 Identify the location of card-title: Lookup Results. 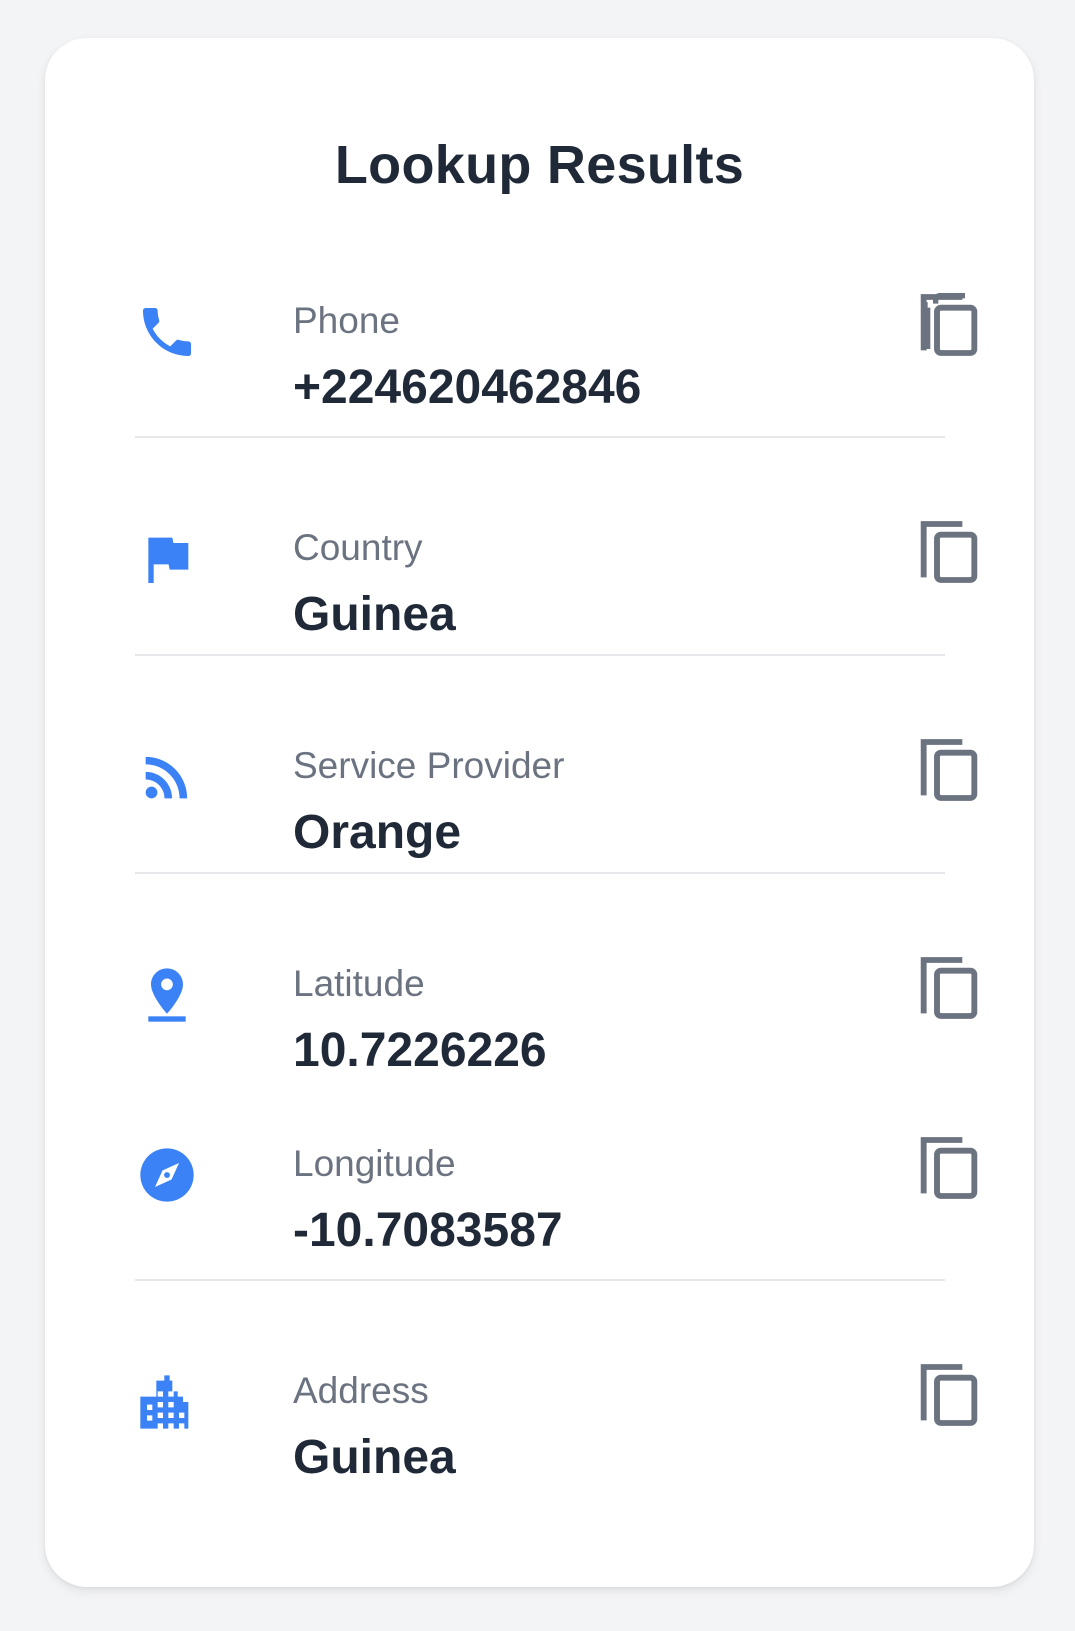
(539, 165).